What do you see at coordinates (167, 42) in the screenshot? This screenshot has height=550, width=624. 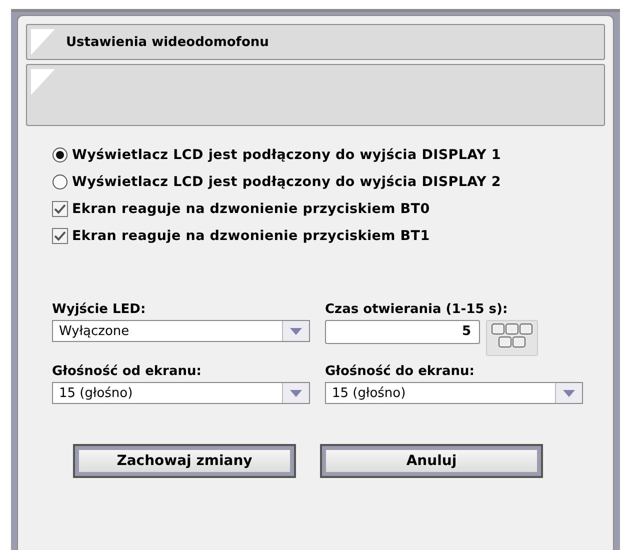 I see `panel-title: Ustawienia wideodomofonu` at bounding box center [167, 42].